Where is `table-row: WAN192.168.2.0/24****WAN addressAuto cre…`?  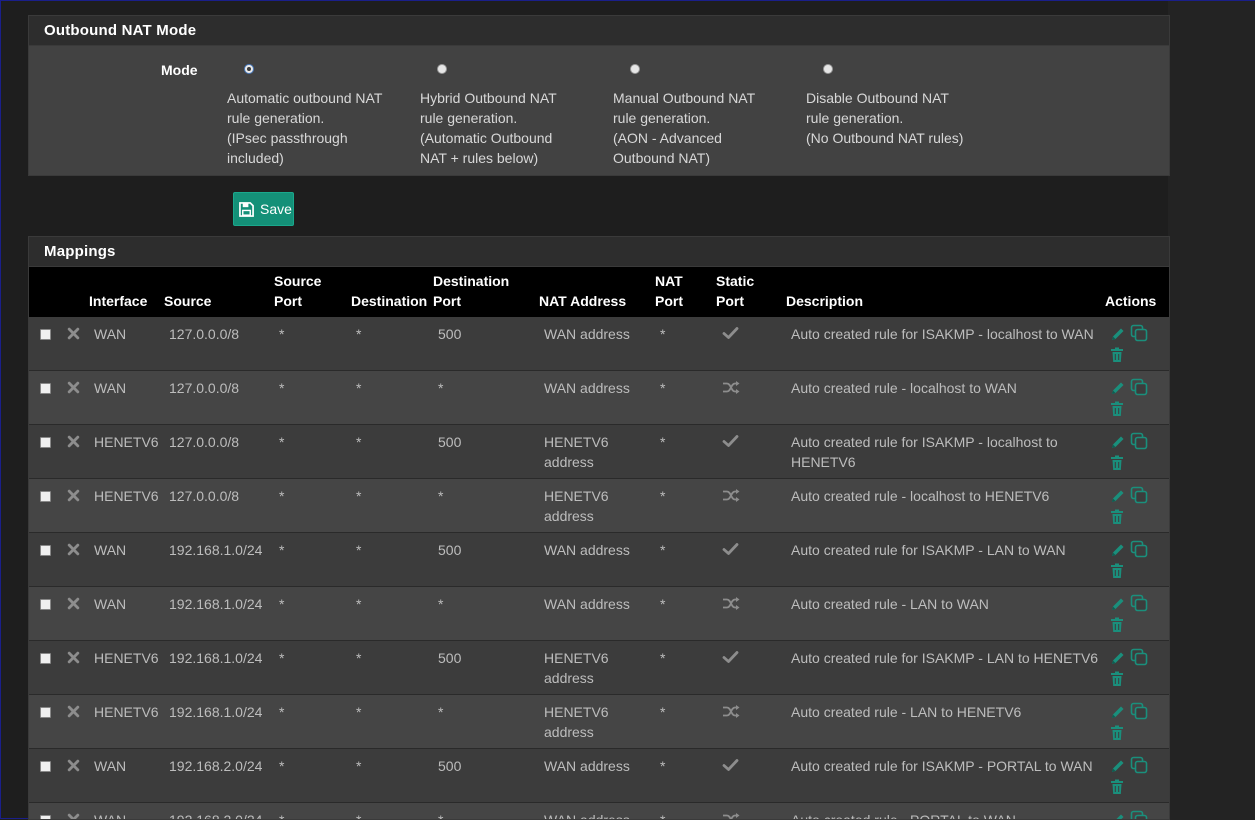 table-row: WAN192.168.2.0/24****WAN addressAuto cre… is located at coordinates (599, 811).